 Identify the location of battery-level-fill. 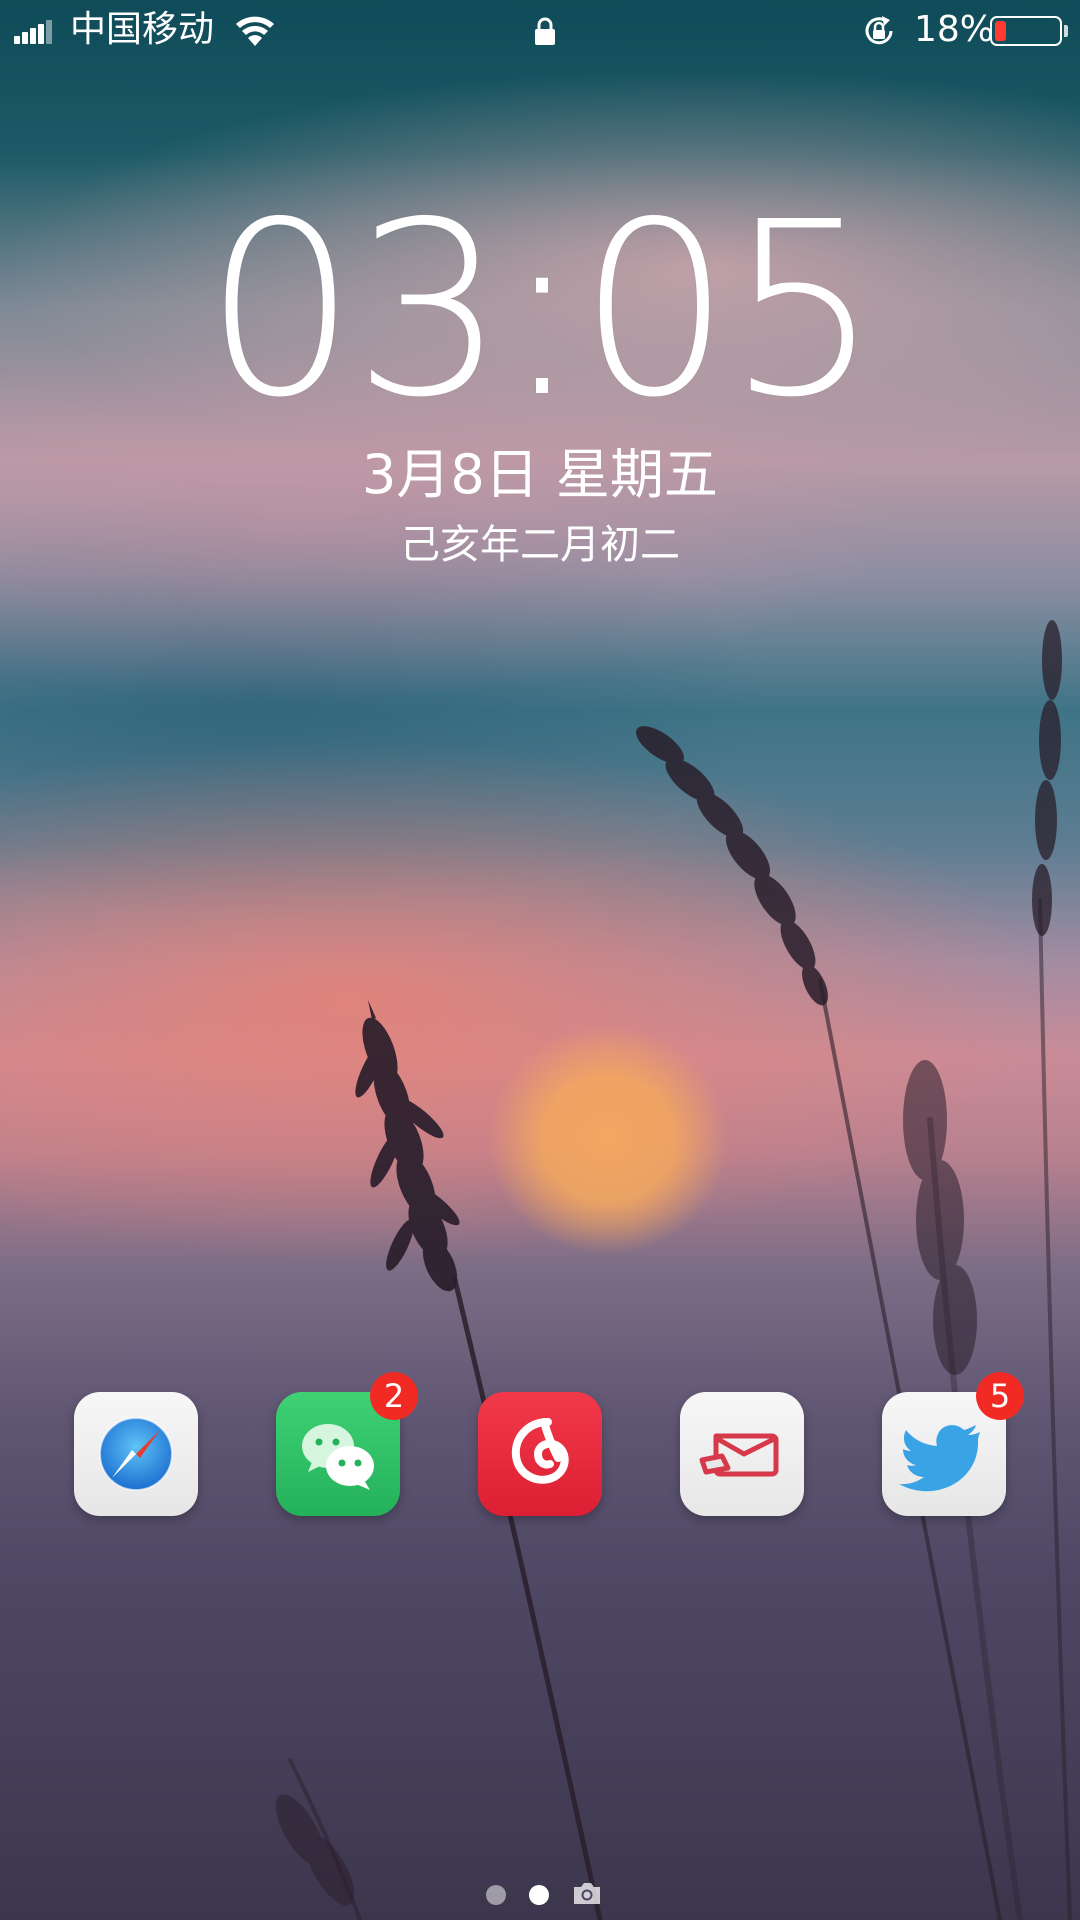
(1000, 31).